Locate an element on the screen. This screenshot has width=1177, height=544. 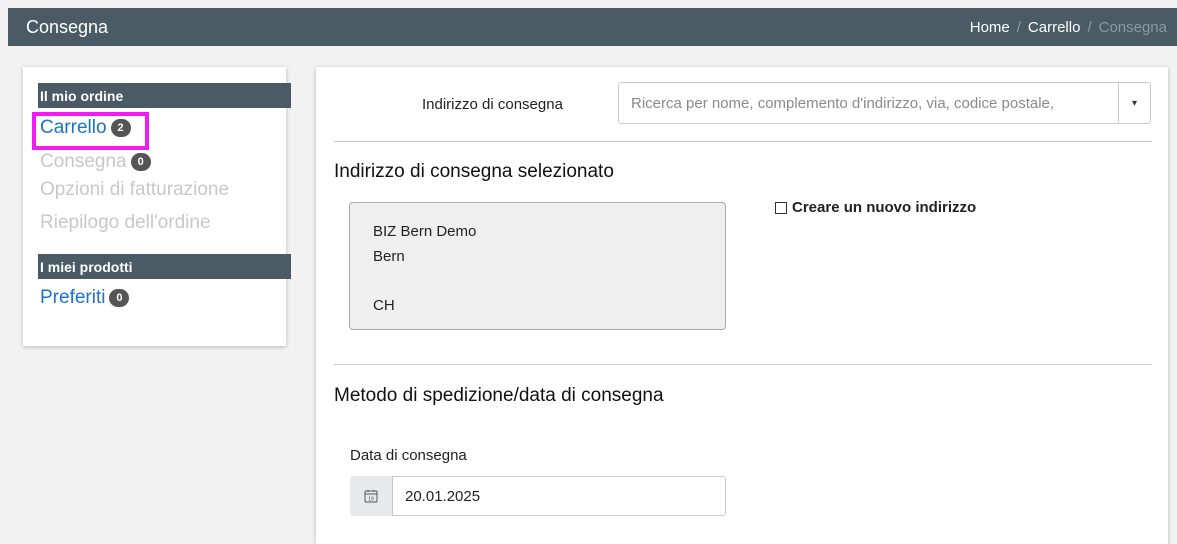
delivery-count-badge: 0 is located at coordinates (140, 162).